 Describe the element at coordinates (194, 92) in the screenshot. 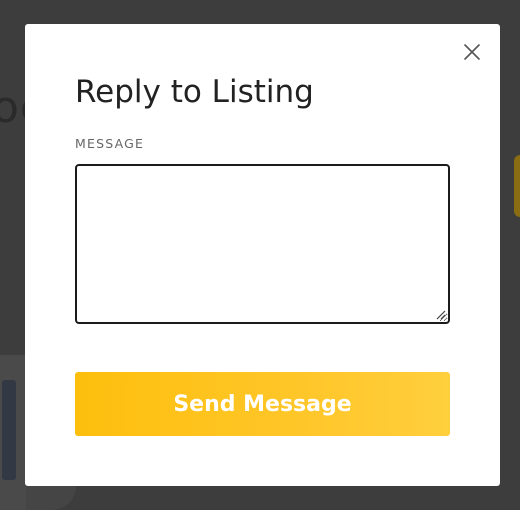

I see `modal-title: Reply to Listing` at that location.